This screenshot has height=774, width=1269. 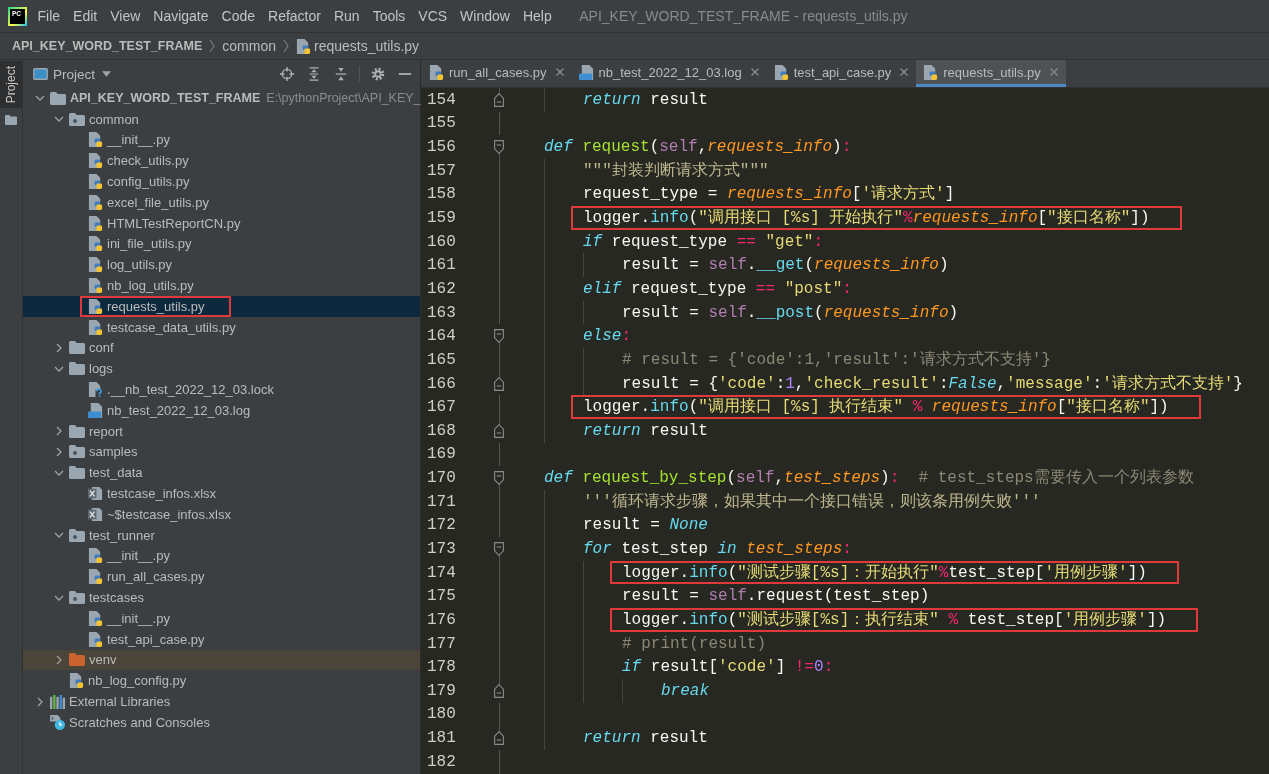 I want to click on collapse-all-icon, so click(x=341, y=74).